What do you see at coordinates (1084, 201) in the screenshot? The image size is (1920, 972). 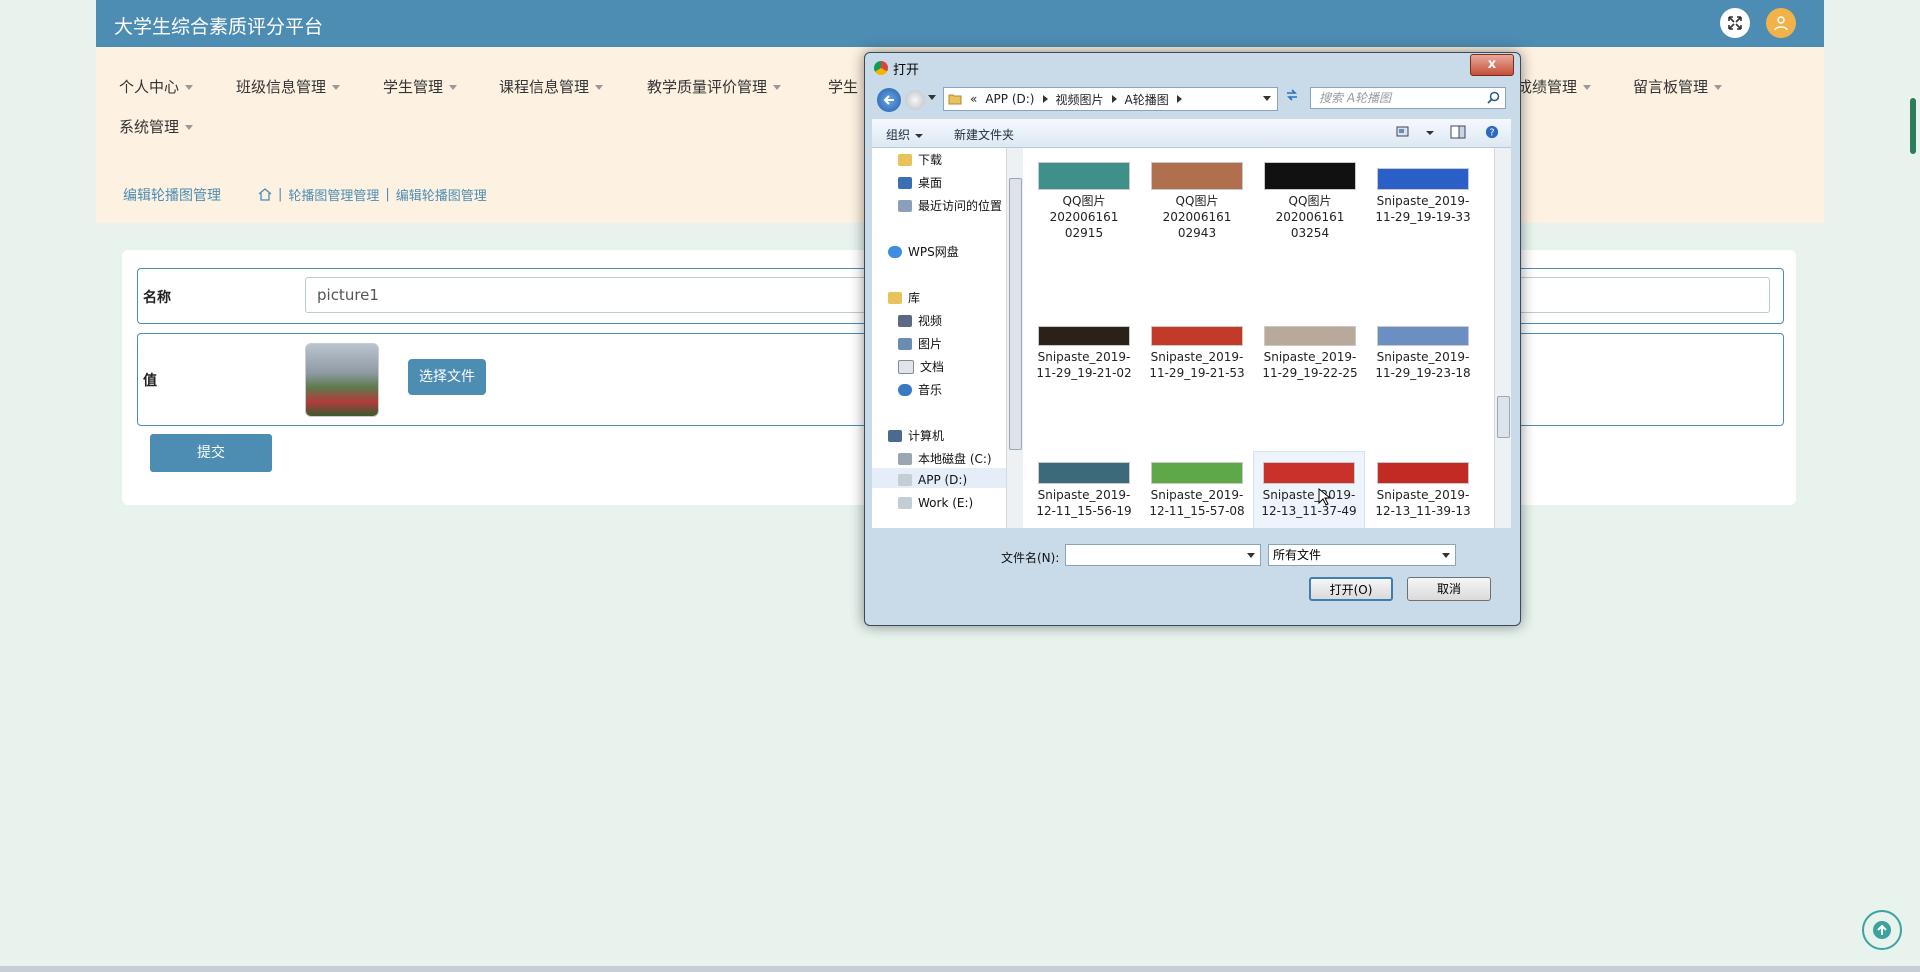 I see `file-item: QQ图片 20200616102915` at bounding box center [1084, 201].